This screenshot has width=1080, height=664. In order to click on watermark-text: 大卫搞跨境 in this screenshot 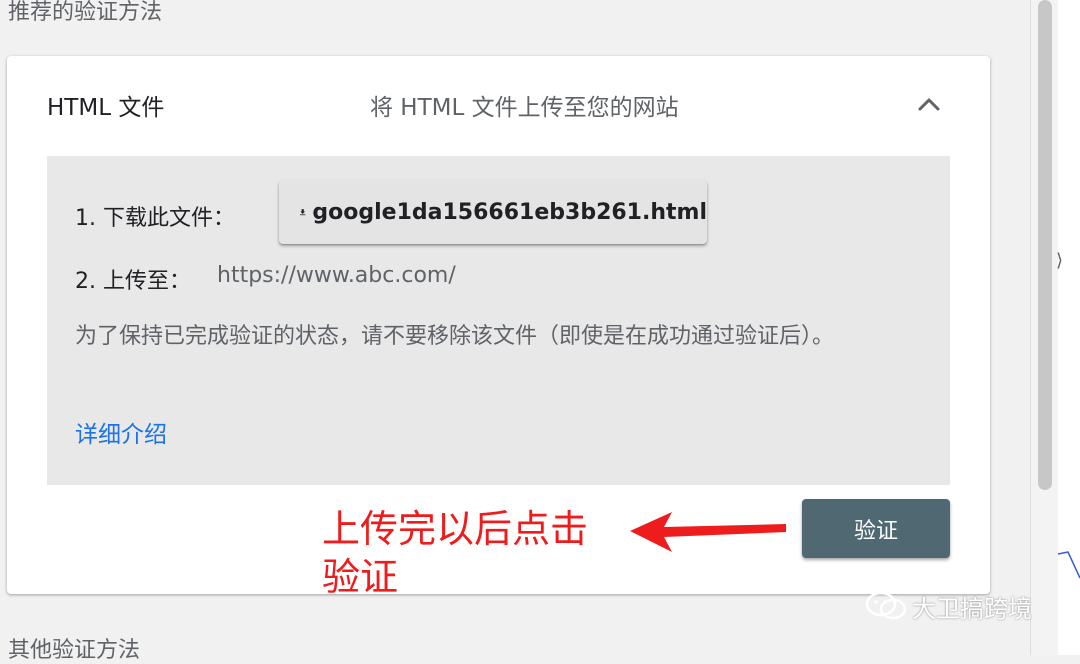, I will do `click(972, 608)`.